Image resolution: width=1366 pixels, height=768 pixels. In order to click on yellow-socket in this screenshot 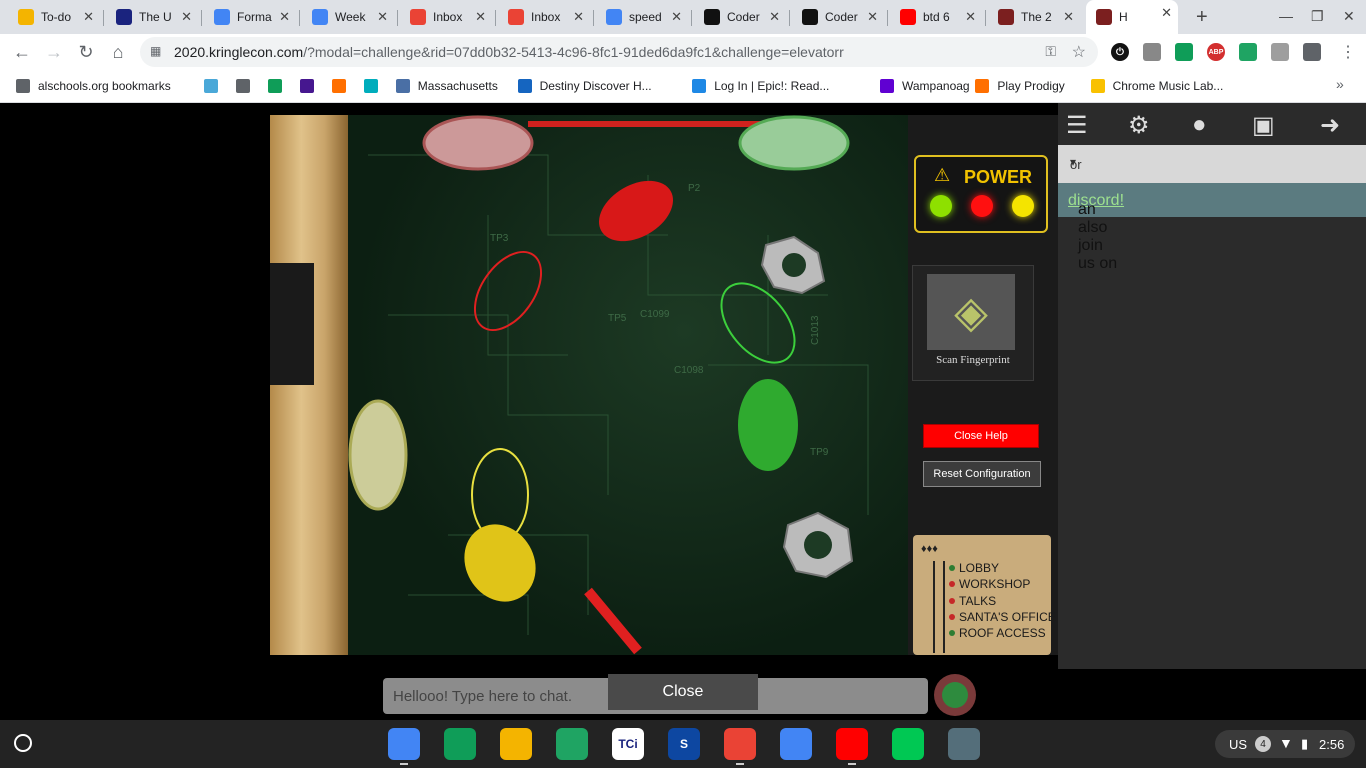, I will do `click(378, 455)`.